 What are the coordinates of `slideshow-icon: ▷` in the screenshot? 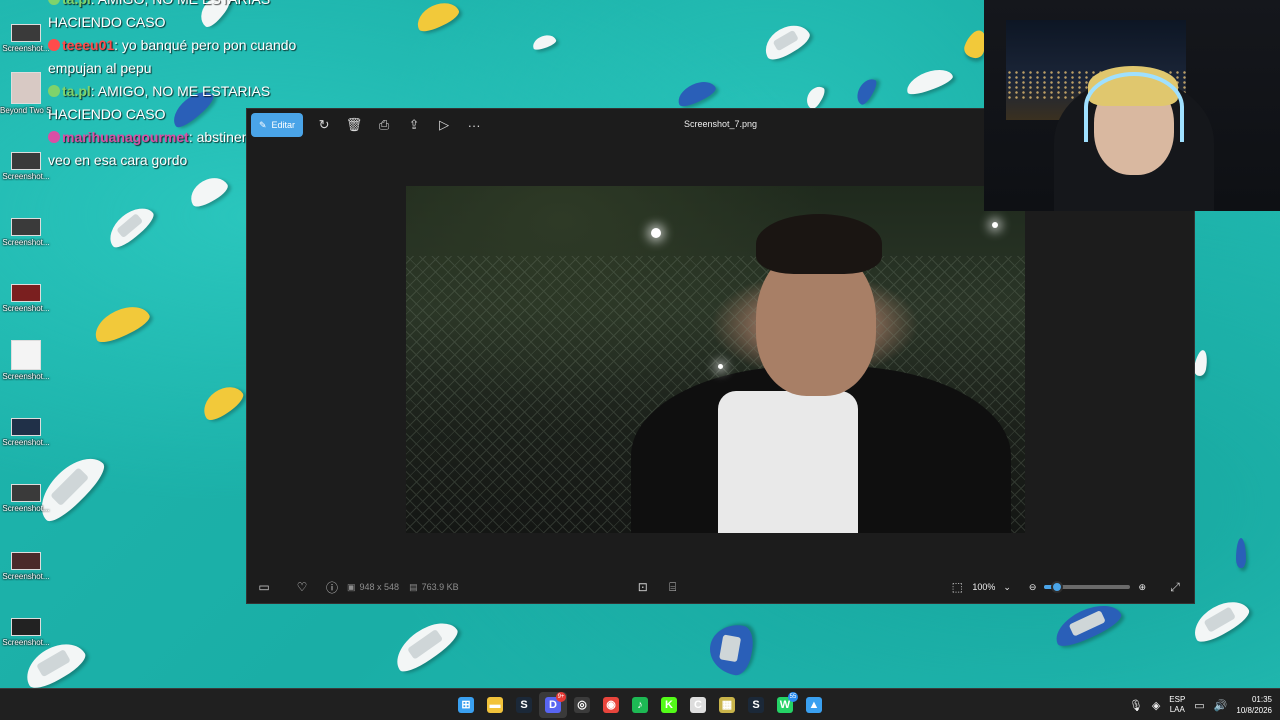 It's located at (444, 124).